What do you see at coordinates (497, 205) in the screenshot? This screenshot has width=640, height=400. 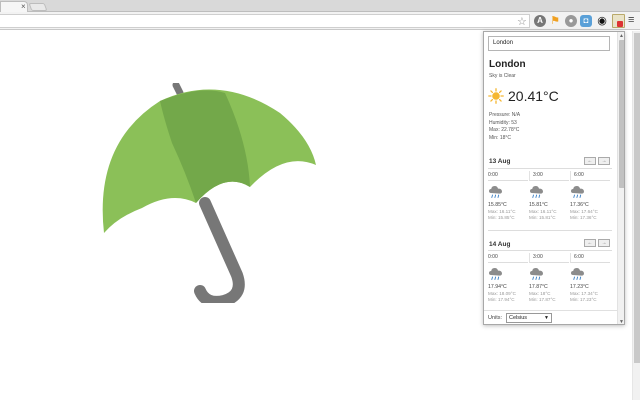 I see `slot-temperature: 15.85°C` at bounding box center [497, 205].